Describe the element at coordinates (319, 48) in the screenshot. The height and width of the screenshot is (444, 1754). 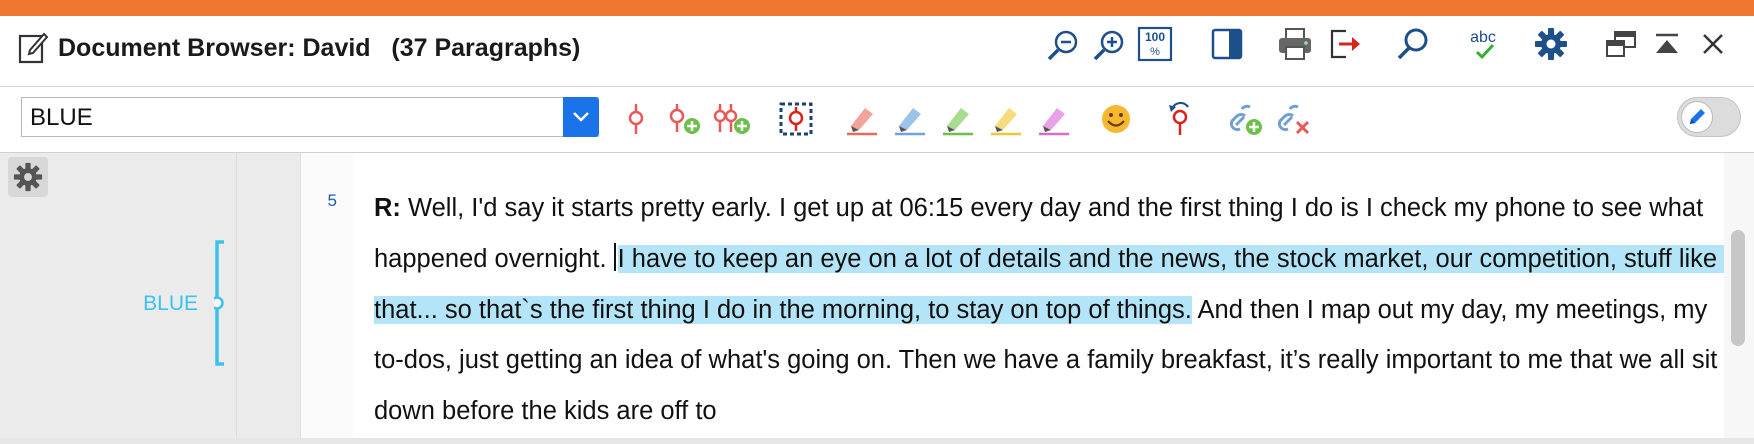
I see `window-title: Document Browser: David (37 Paragraphs)` at that location.